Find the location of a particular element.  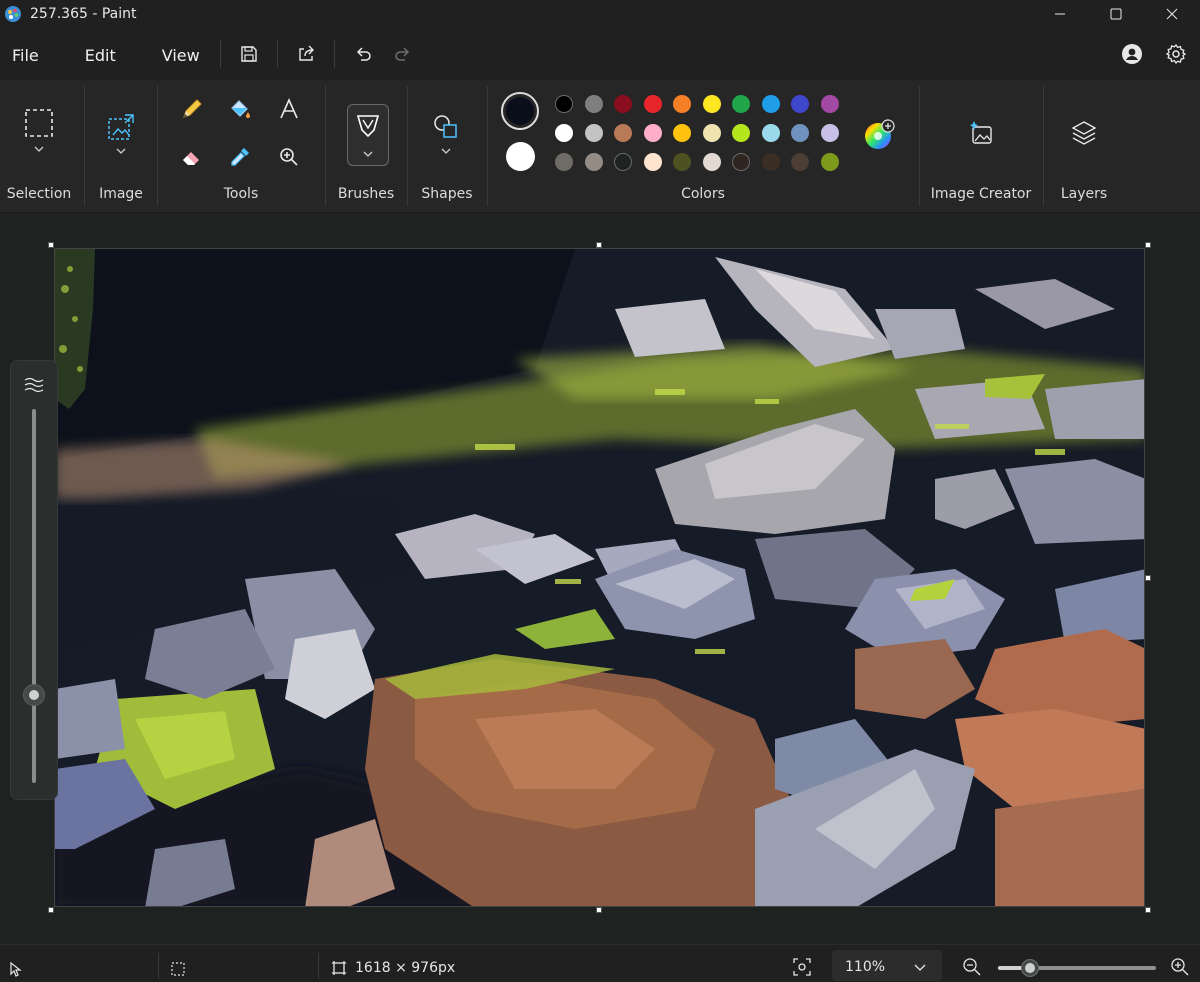

resize-handle-top-right is located at coordinates (1148, 245).